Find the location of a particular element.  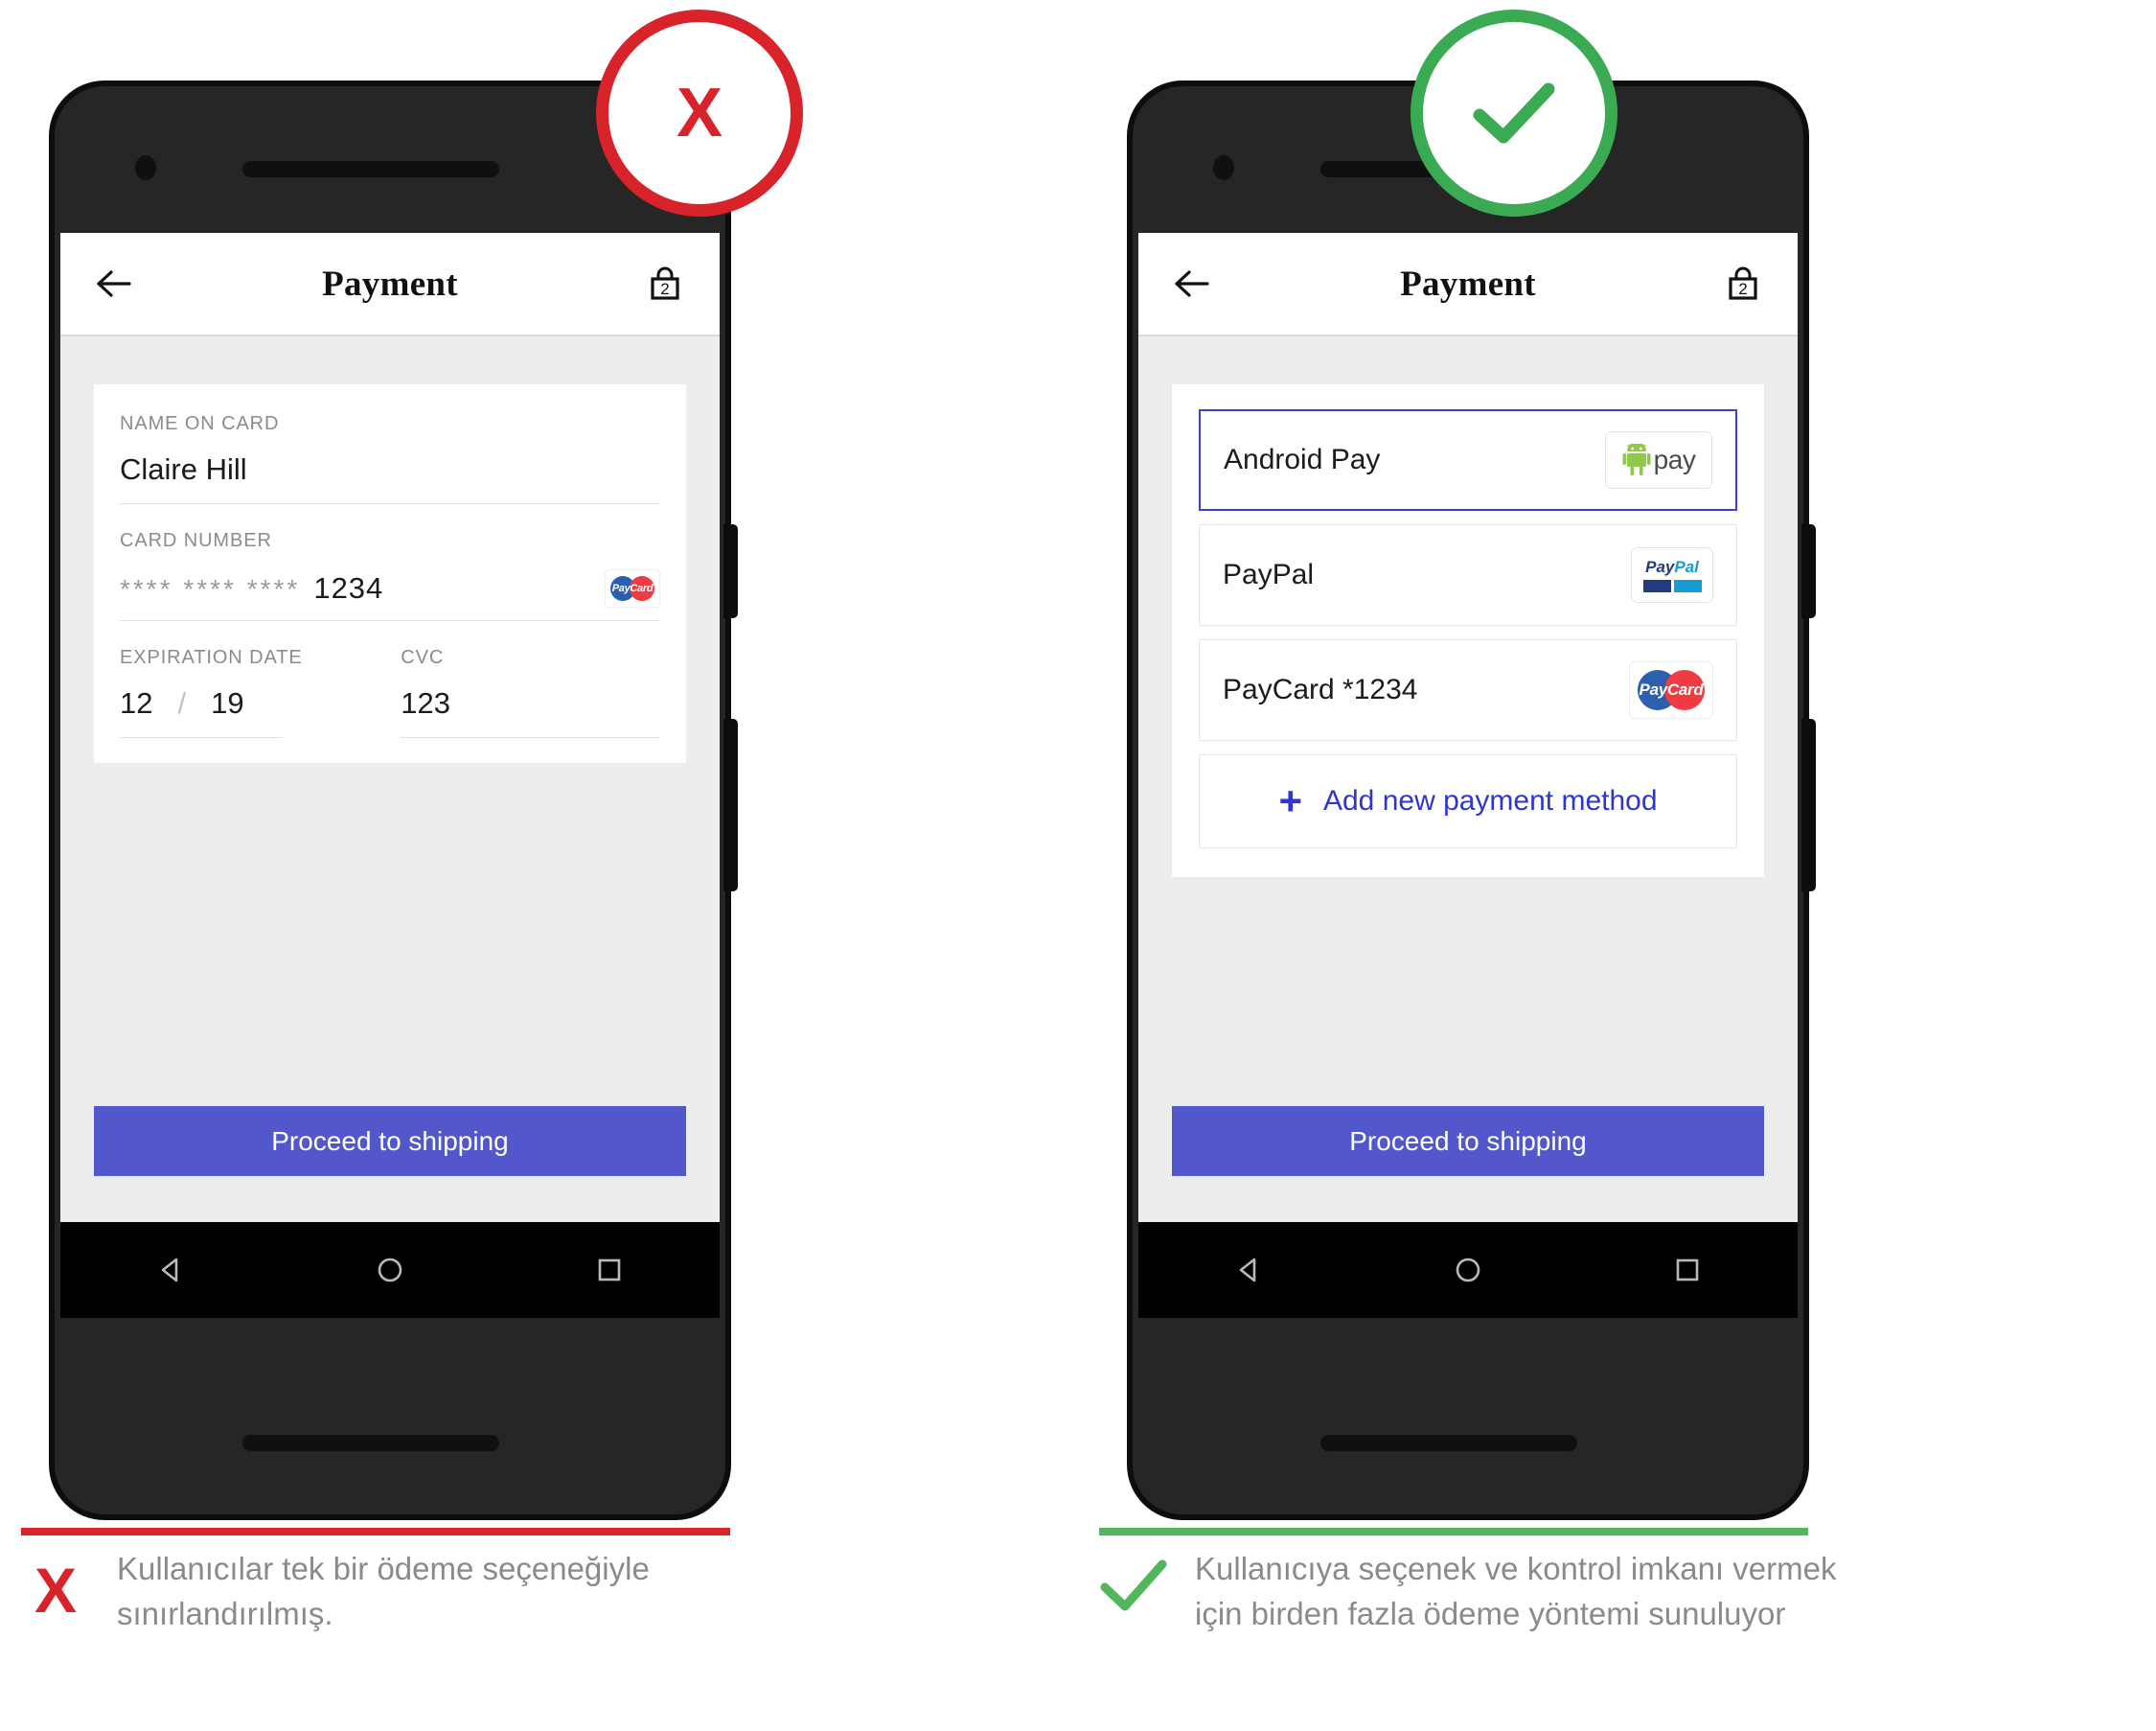

expiration-month: 12 is located at coordinates (136, 703).